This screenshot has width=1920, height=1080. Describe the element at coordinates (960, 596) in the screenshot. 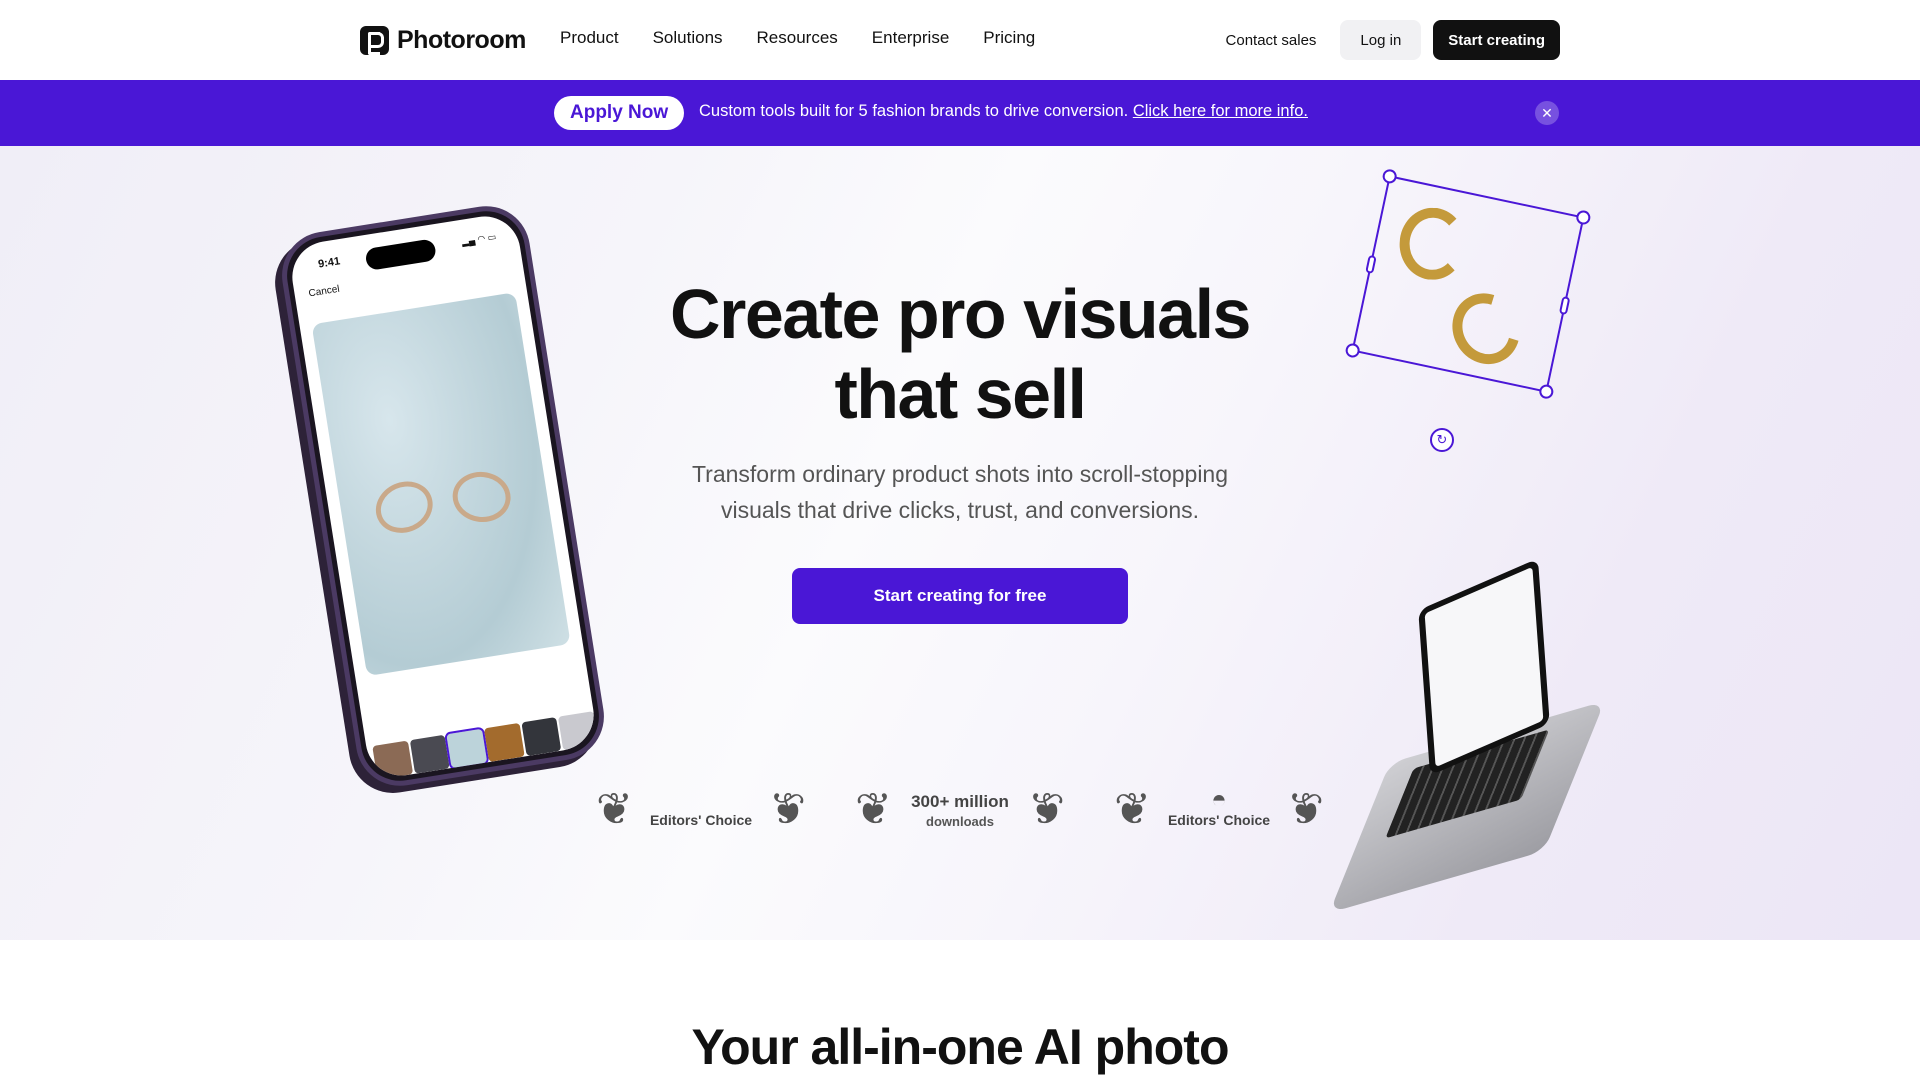

I see `start-creating-free-button: Start creating for free` at that location.